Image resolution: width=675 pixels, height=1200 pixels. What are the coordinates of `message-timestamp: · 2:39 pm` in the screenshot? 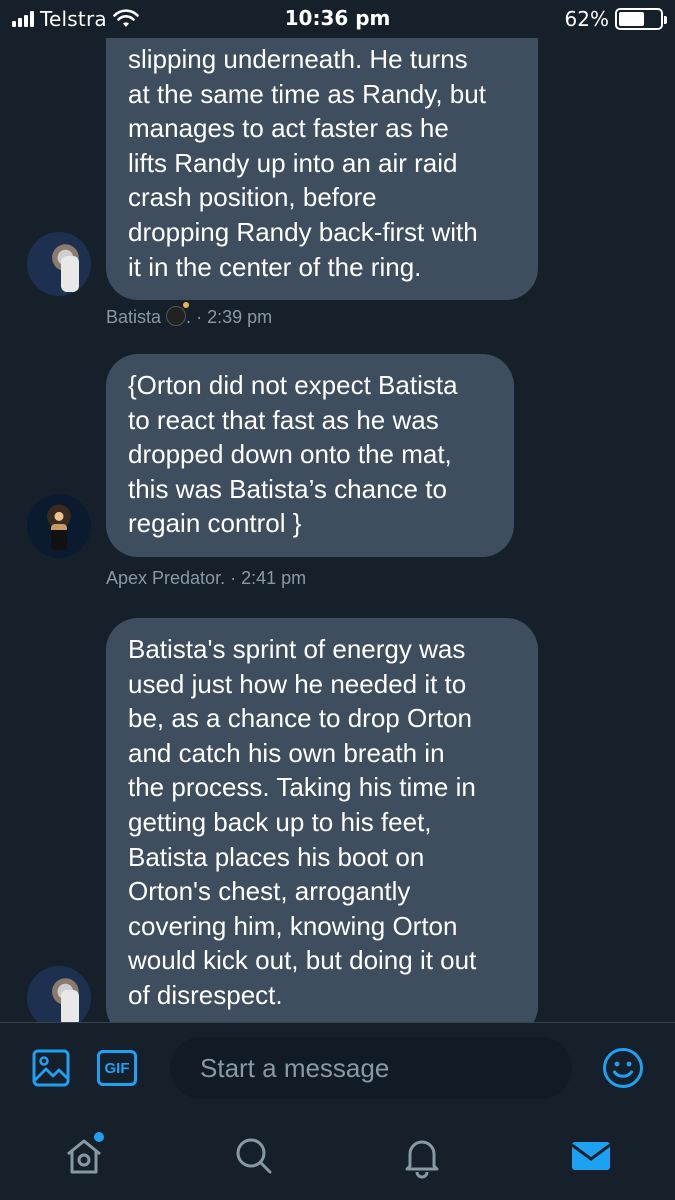 It's located at (234, 317).